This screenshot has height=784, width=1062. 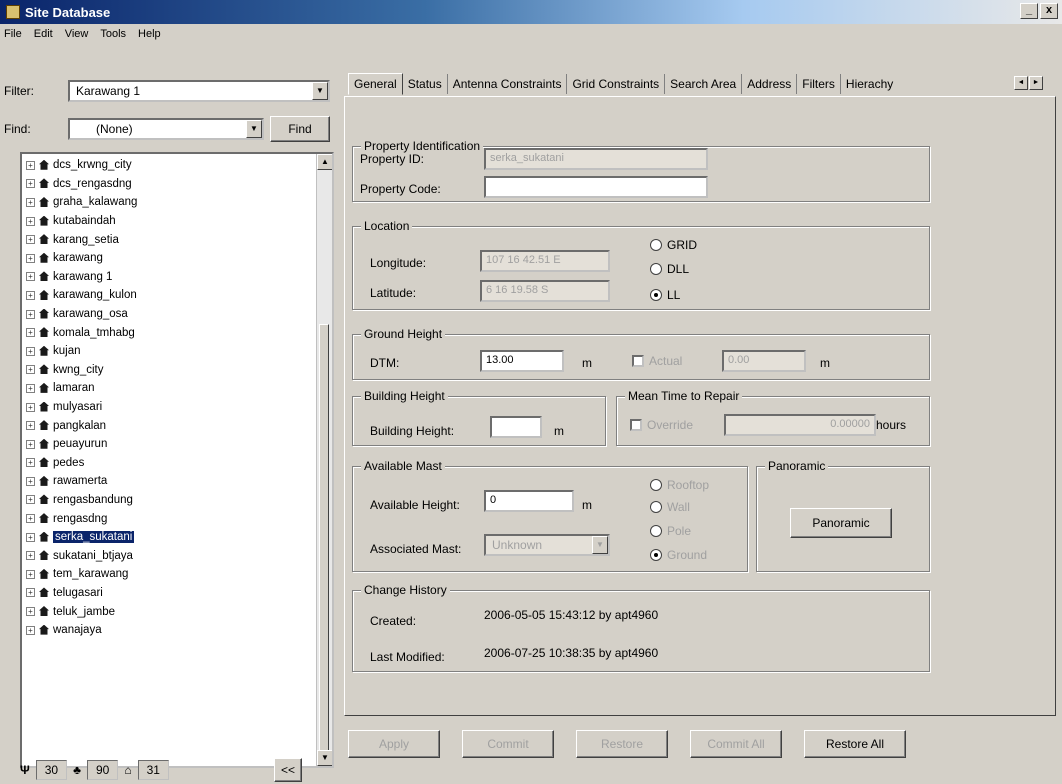 What do you see at coordinates (169, 221) in the screenshot?
I see `tree-item: + kutabaindah` at bounding box center [169, 221].